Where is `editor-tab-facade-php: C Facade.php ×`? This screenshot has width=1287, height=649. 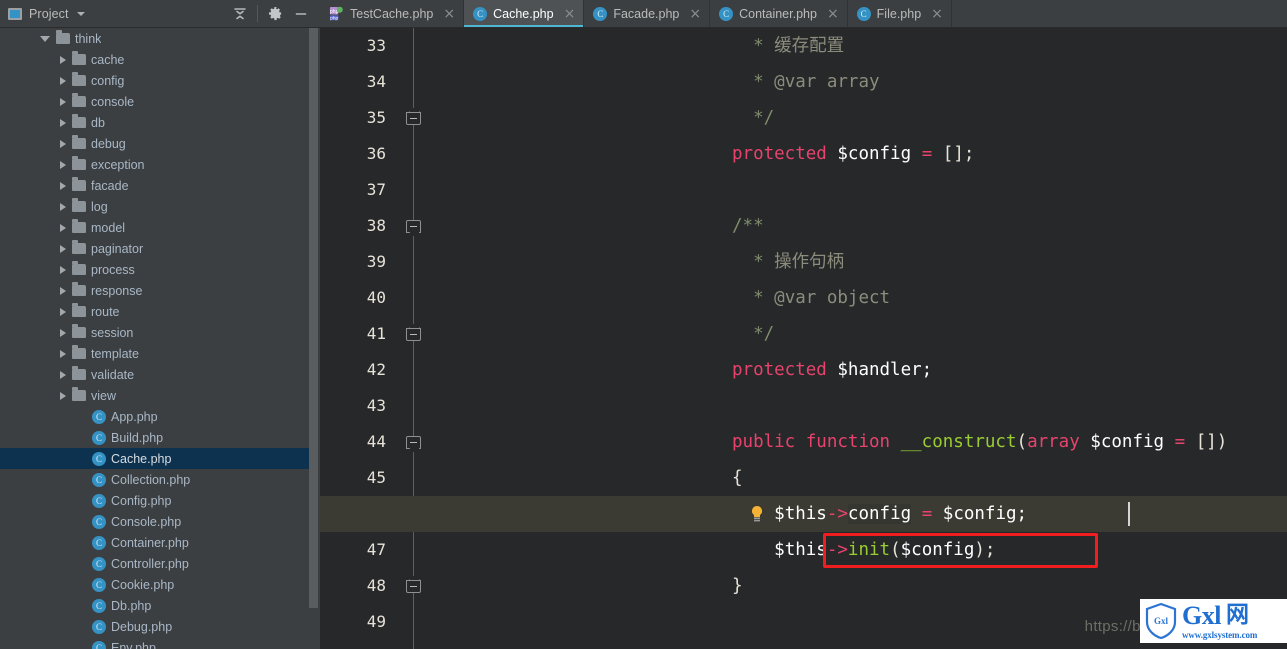
editor-tab-facade-php: C Facade.php × is located at coordinates (647, 13).